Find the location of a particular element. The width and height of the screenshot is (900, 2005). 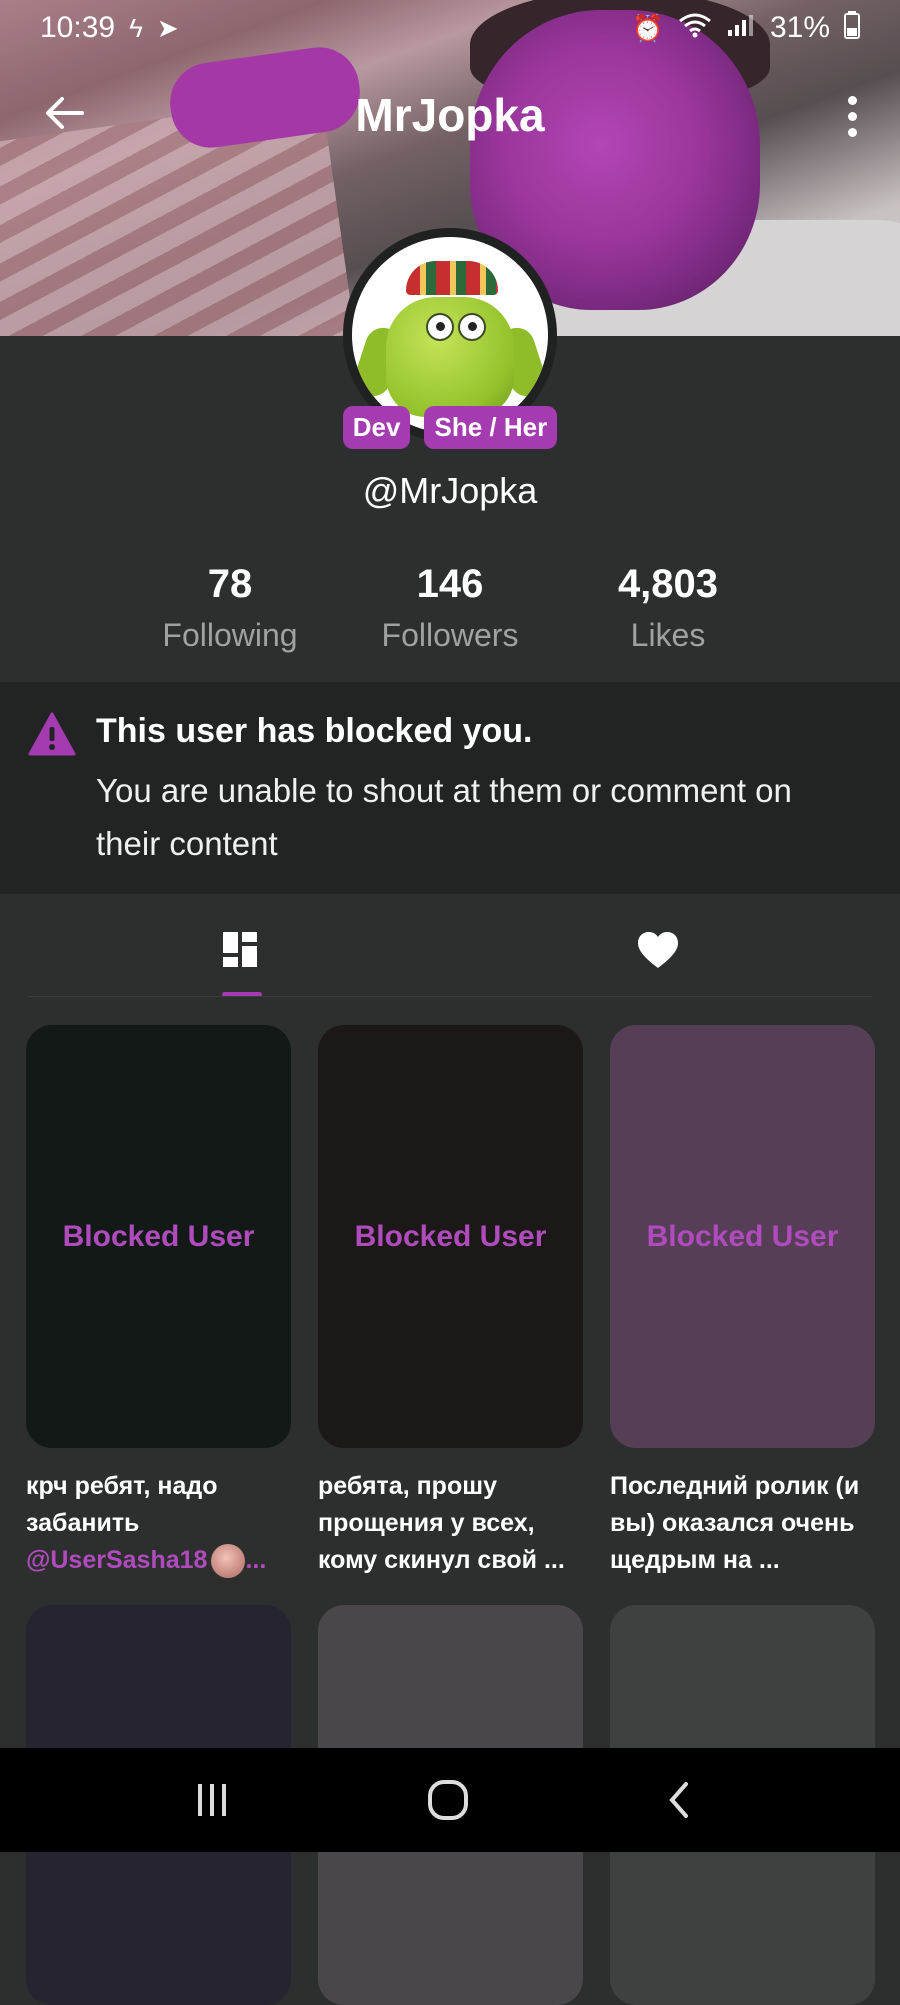

signal-icon is located at coordinates (741, 28).